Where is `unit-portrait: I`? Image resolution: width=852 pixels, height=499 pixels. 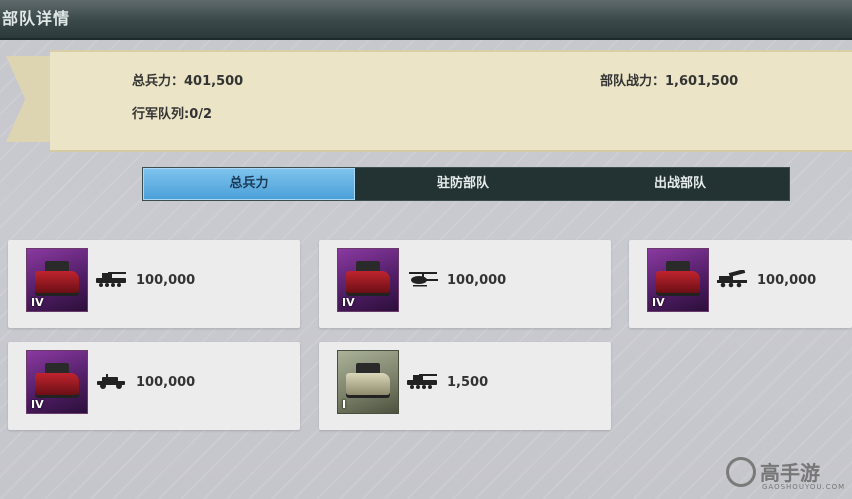 unit-portrait: I is located at coordinates (368, 382).